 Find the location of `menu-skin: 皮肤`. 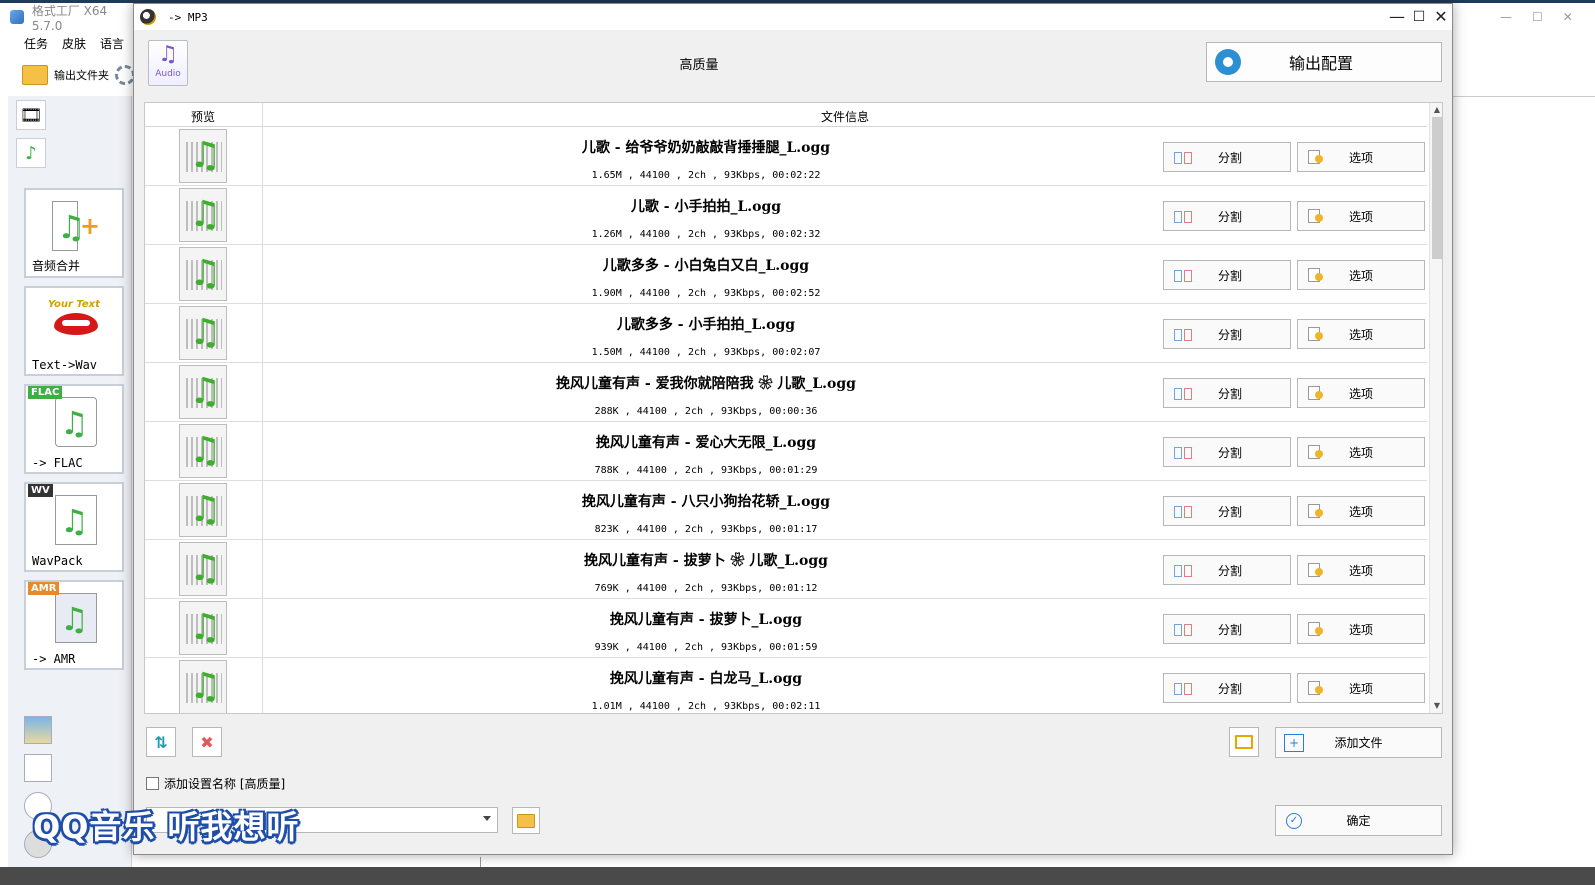

menu-skin: 皮肤 is located at coordinates (74, 43).